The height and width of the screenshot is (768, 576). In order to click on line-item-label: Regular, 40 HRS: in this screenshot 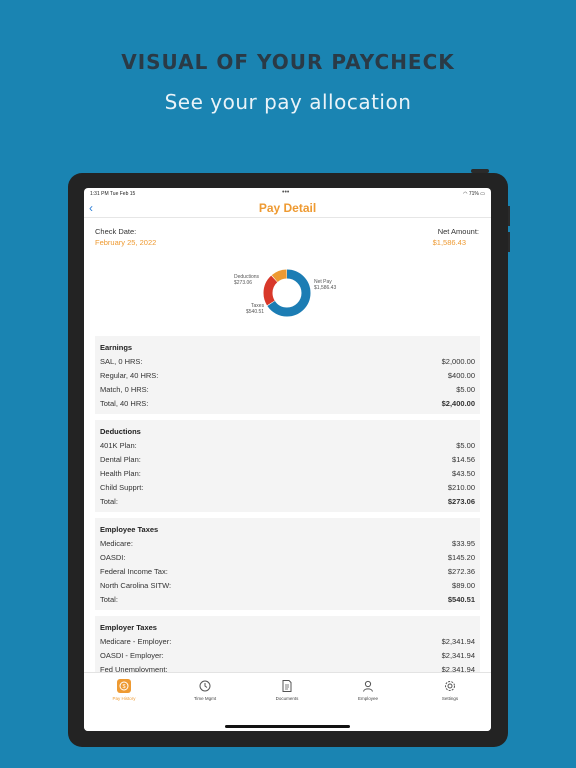, I will do `click(129, 375)`.